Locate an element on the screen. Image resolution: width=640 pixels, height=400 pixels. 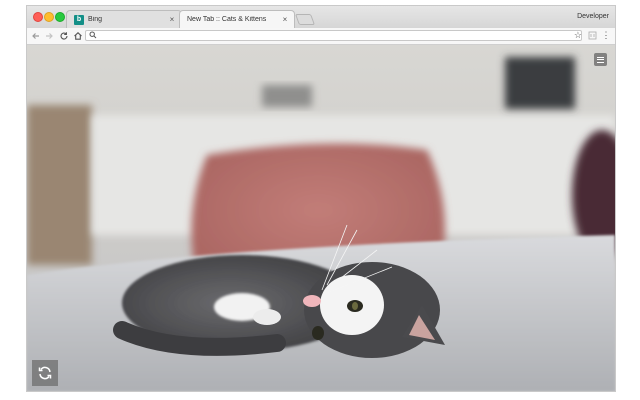
search-icon is located at coordinates (93, 36).